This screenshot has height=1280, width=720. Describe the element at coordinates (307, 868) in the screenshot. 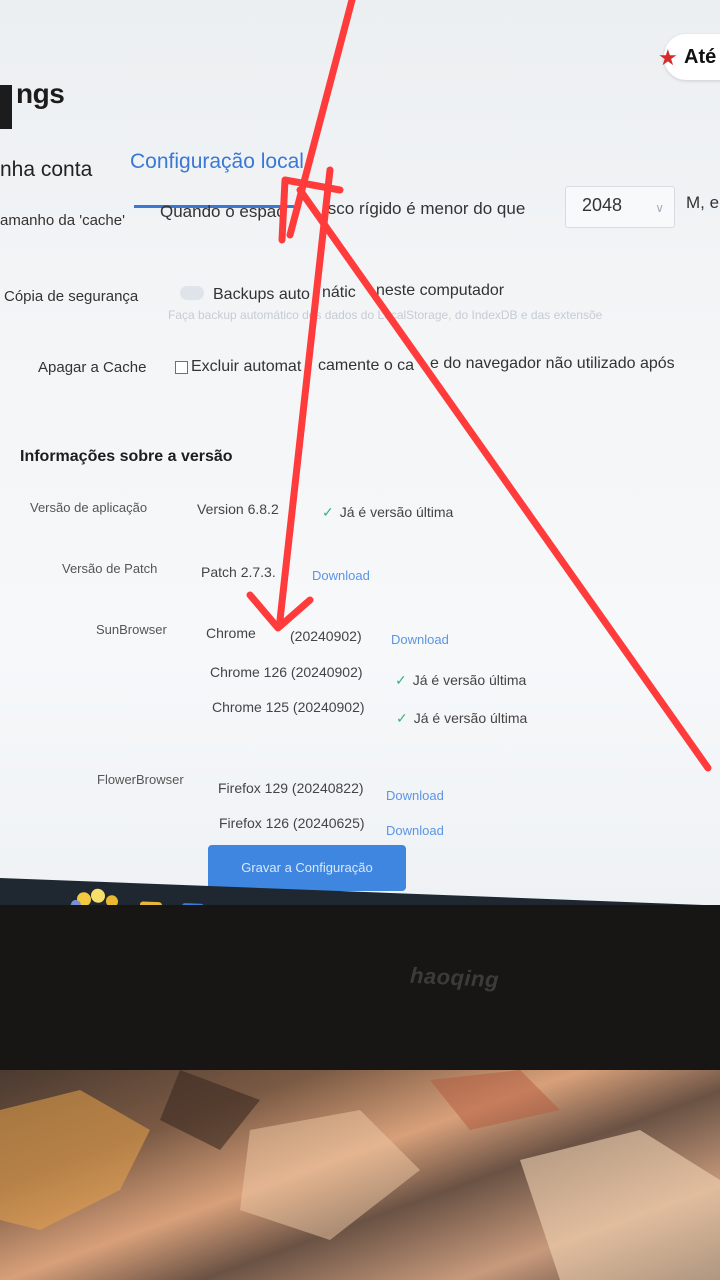

I see `save-configuration-button: Gravar a Configuração` at that location.